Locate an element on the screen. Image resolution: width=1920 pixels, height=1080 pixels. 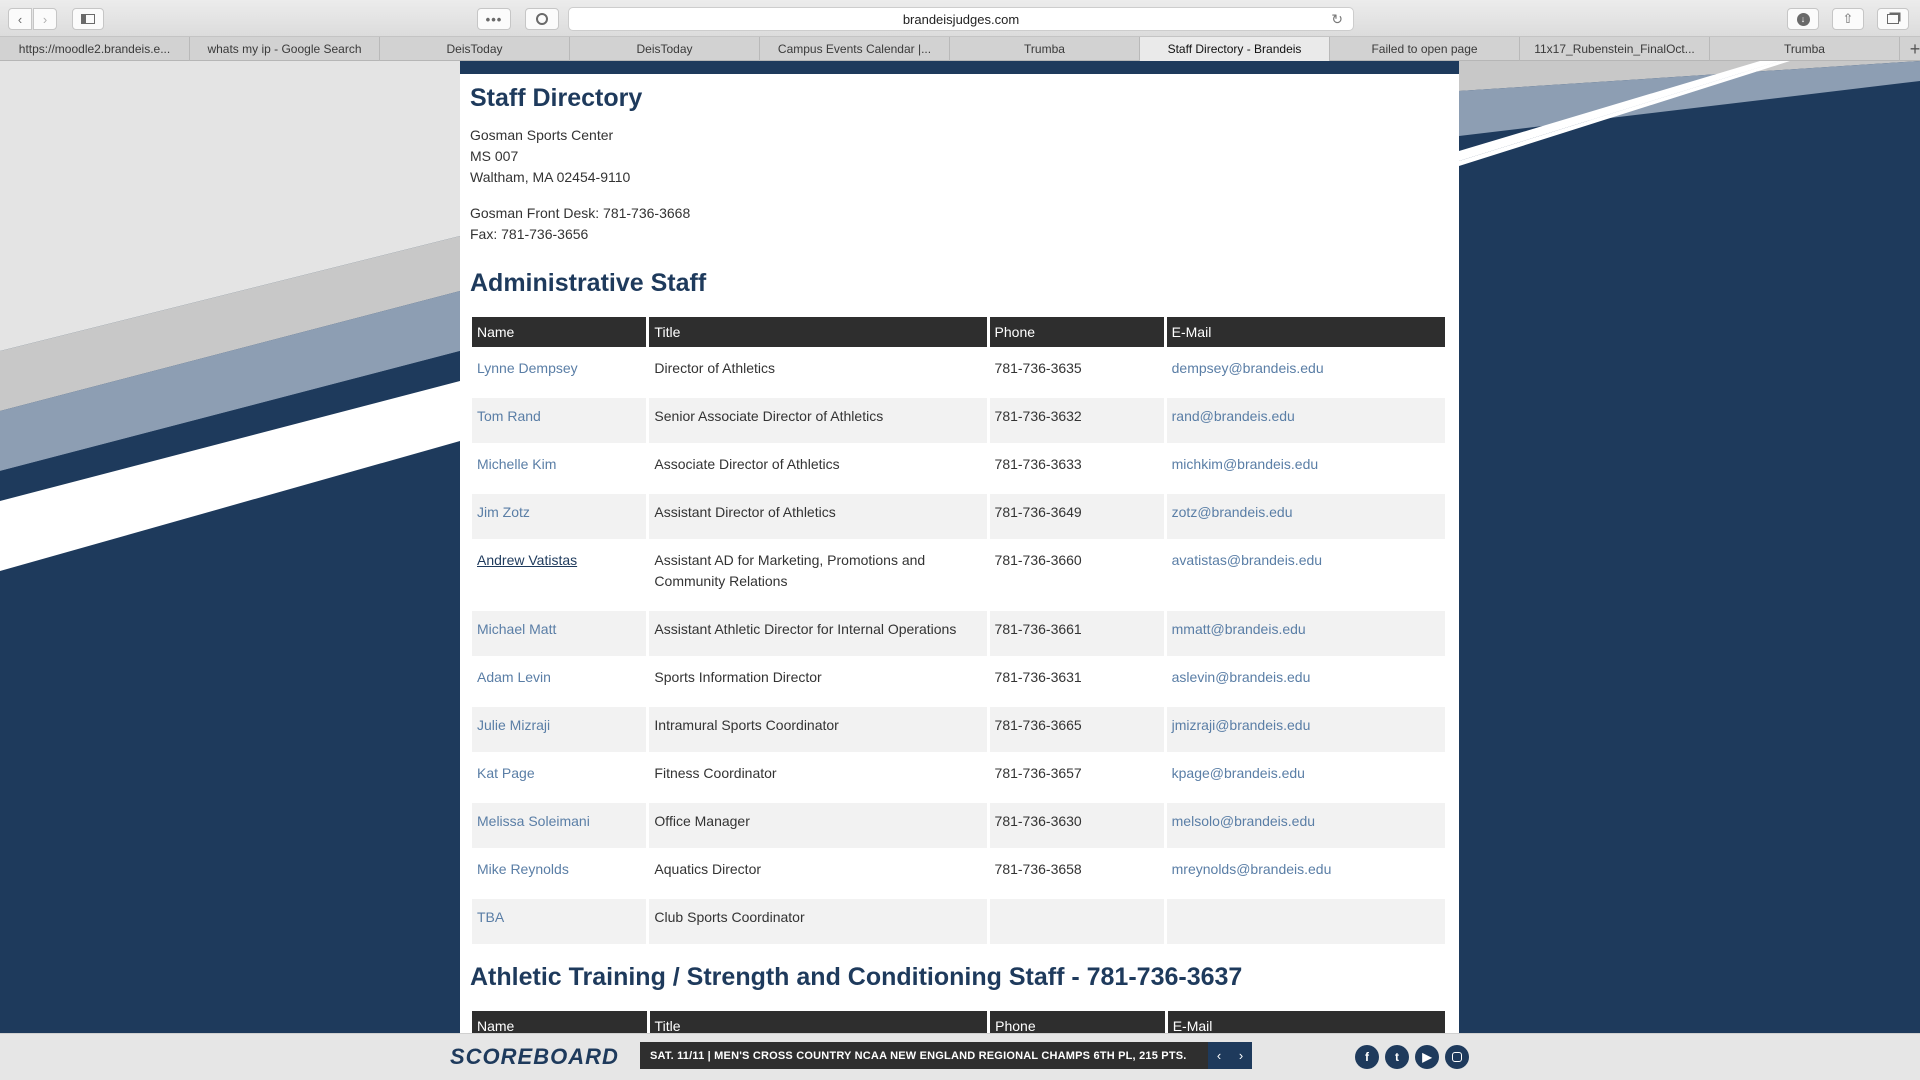
staff-phone: 781-736-3632 is located at coordinates (1076, 420).